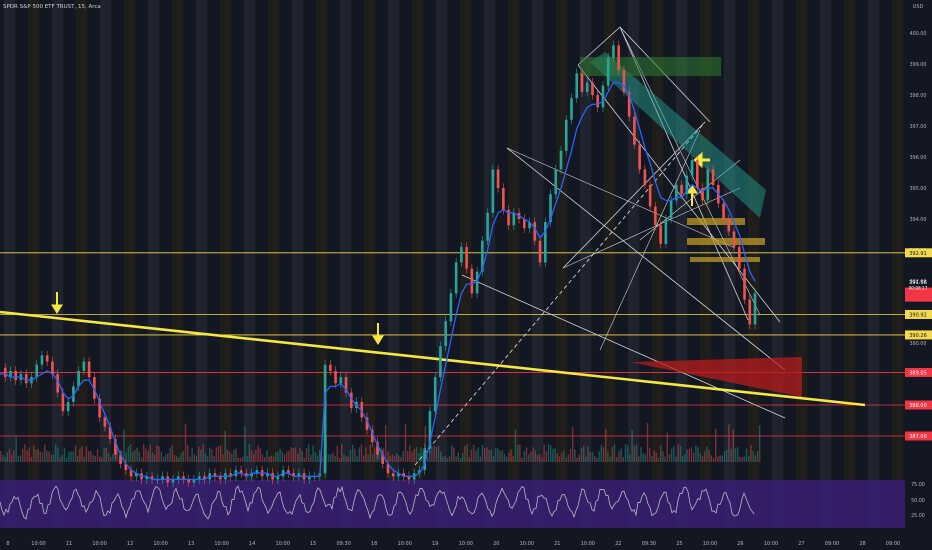 The height and width of the screenshot is (550, 932). What do you see at coordinates (918, 406) in the screenshot?
I see `level-label: 388.00` at bounding box center [918, 406].